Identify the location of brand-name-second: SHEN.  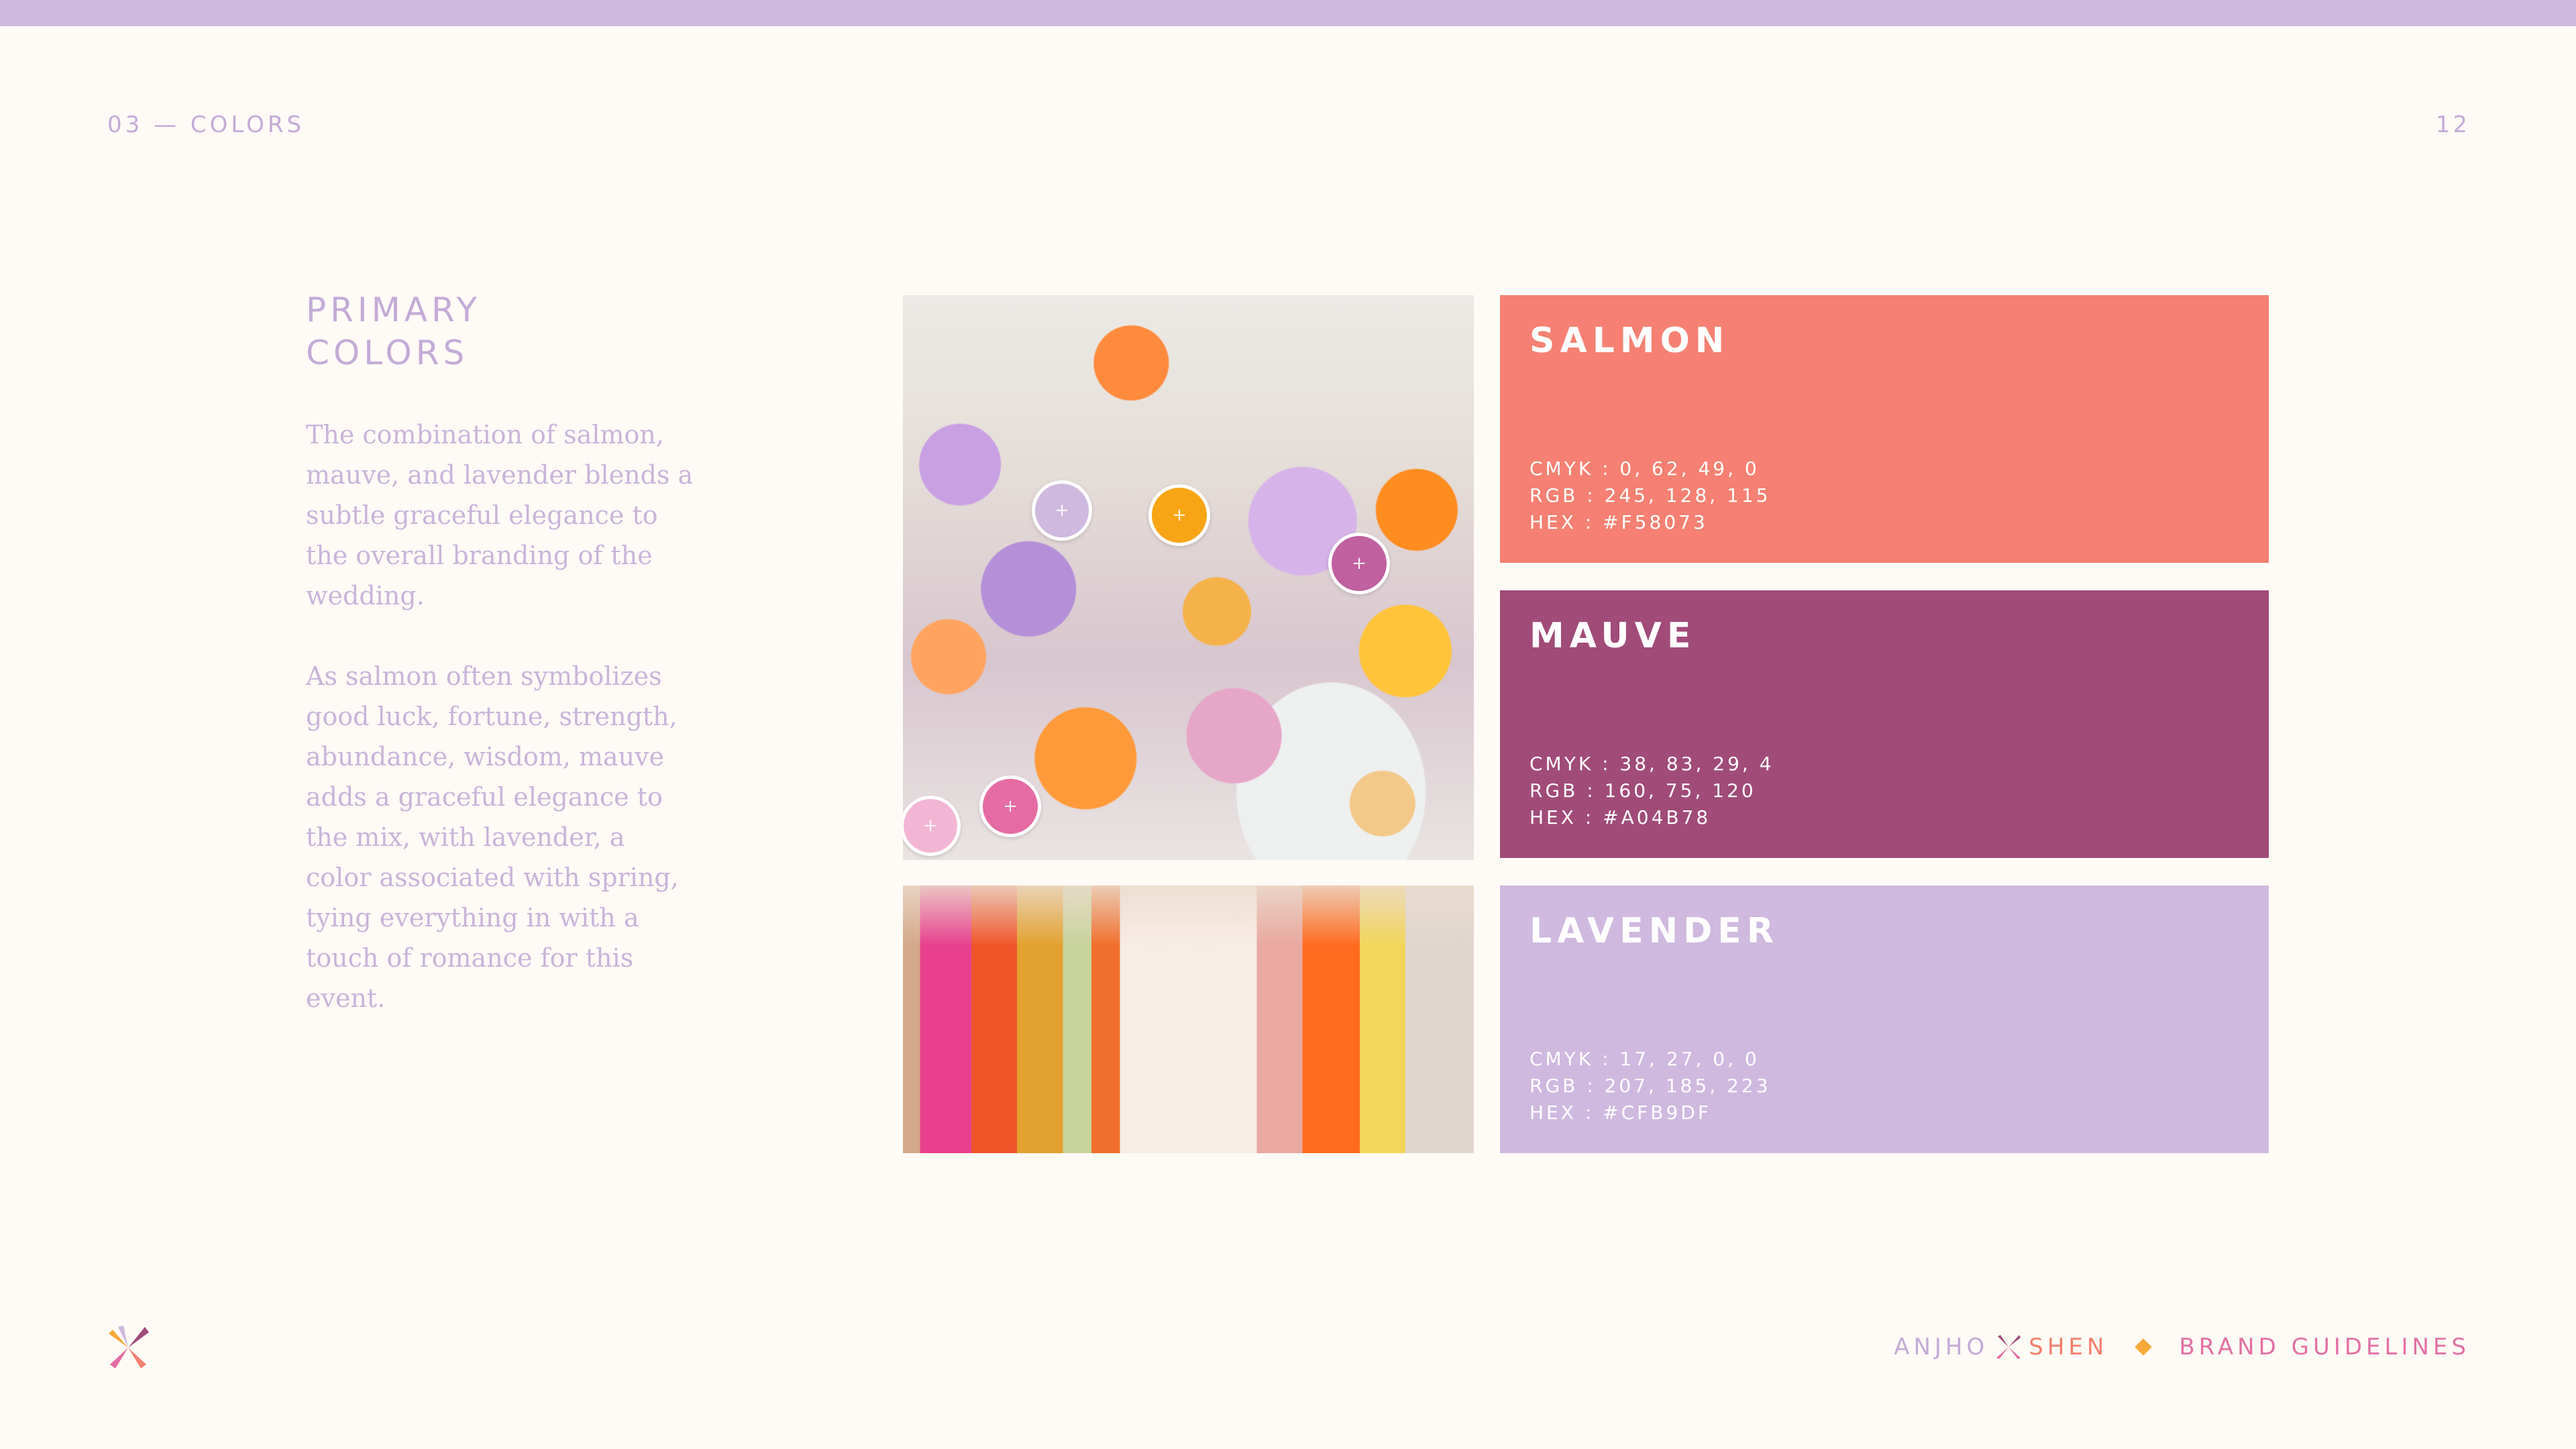
(2068, 1347).